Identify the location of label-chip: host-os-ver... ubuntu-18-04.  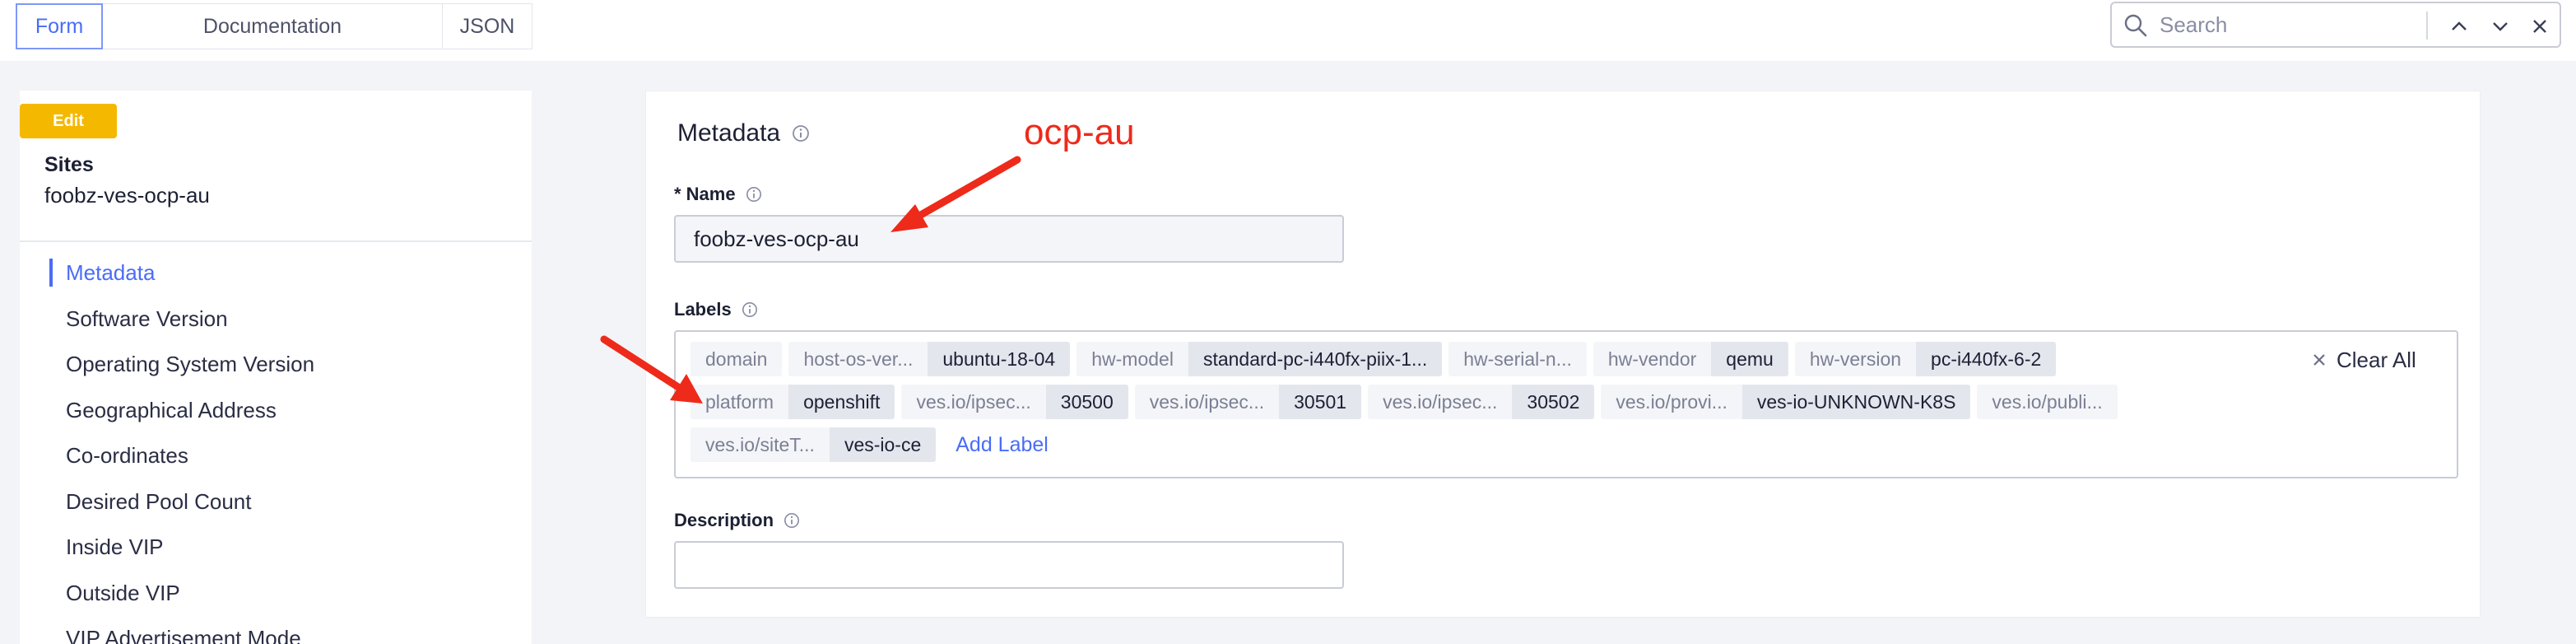
(929, 359).